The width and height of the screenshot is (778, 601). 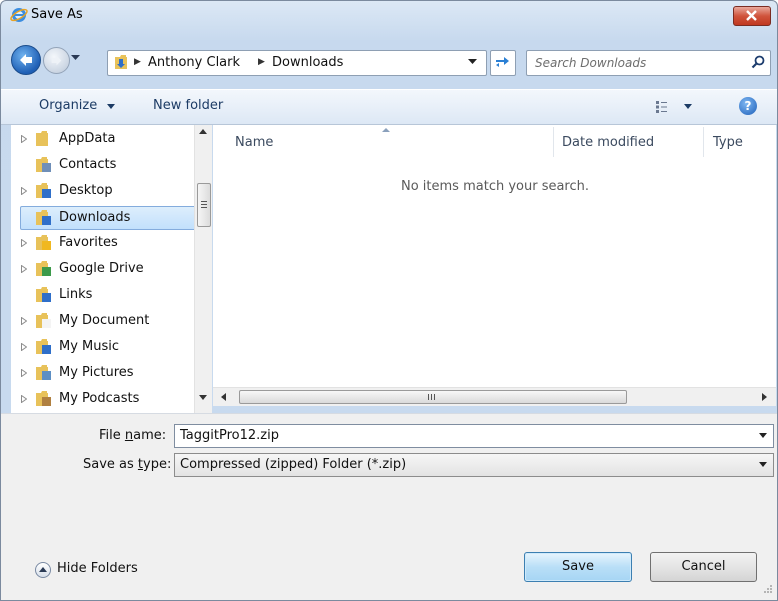 What do you see at coordinates (389, 15) in the screenshot?
I see `title-bar: Save As` at bounding box center [389, 15].